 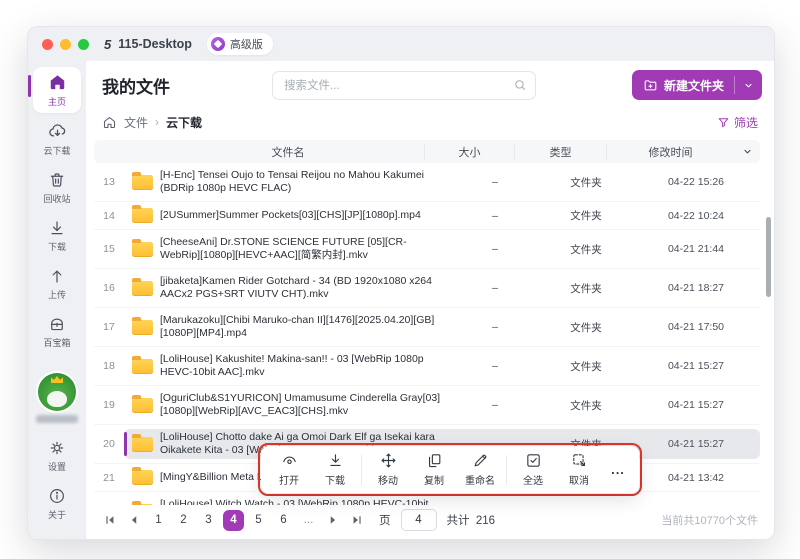 What do you see at coordinates (83, 44) in the screenshot?
I see `zoom-window-button` at bounding box center [83, 44].